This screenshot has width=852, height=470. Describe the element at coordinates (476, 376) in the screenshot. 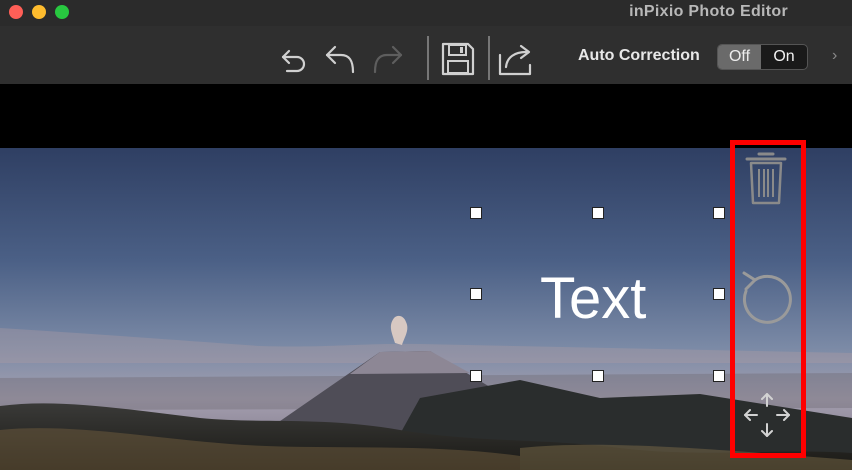

I see `resize-handle-bottom-left` at that location.